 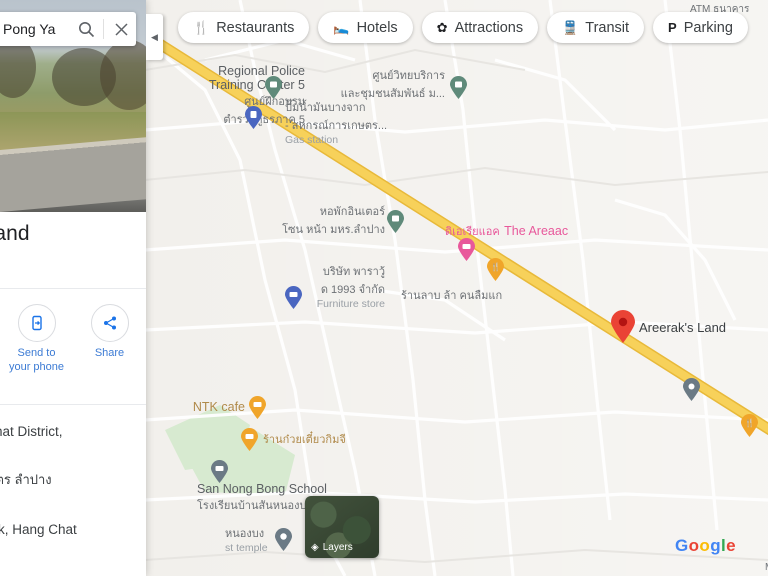 What do you see at coordinates (607, 27) in the screenshot?
I see `filter-chip-label: Transit` at bounding box center [607, 27].